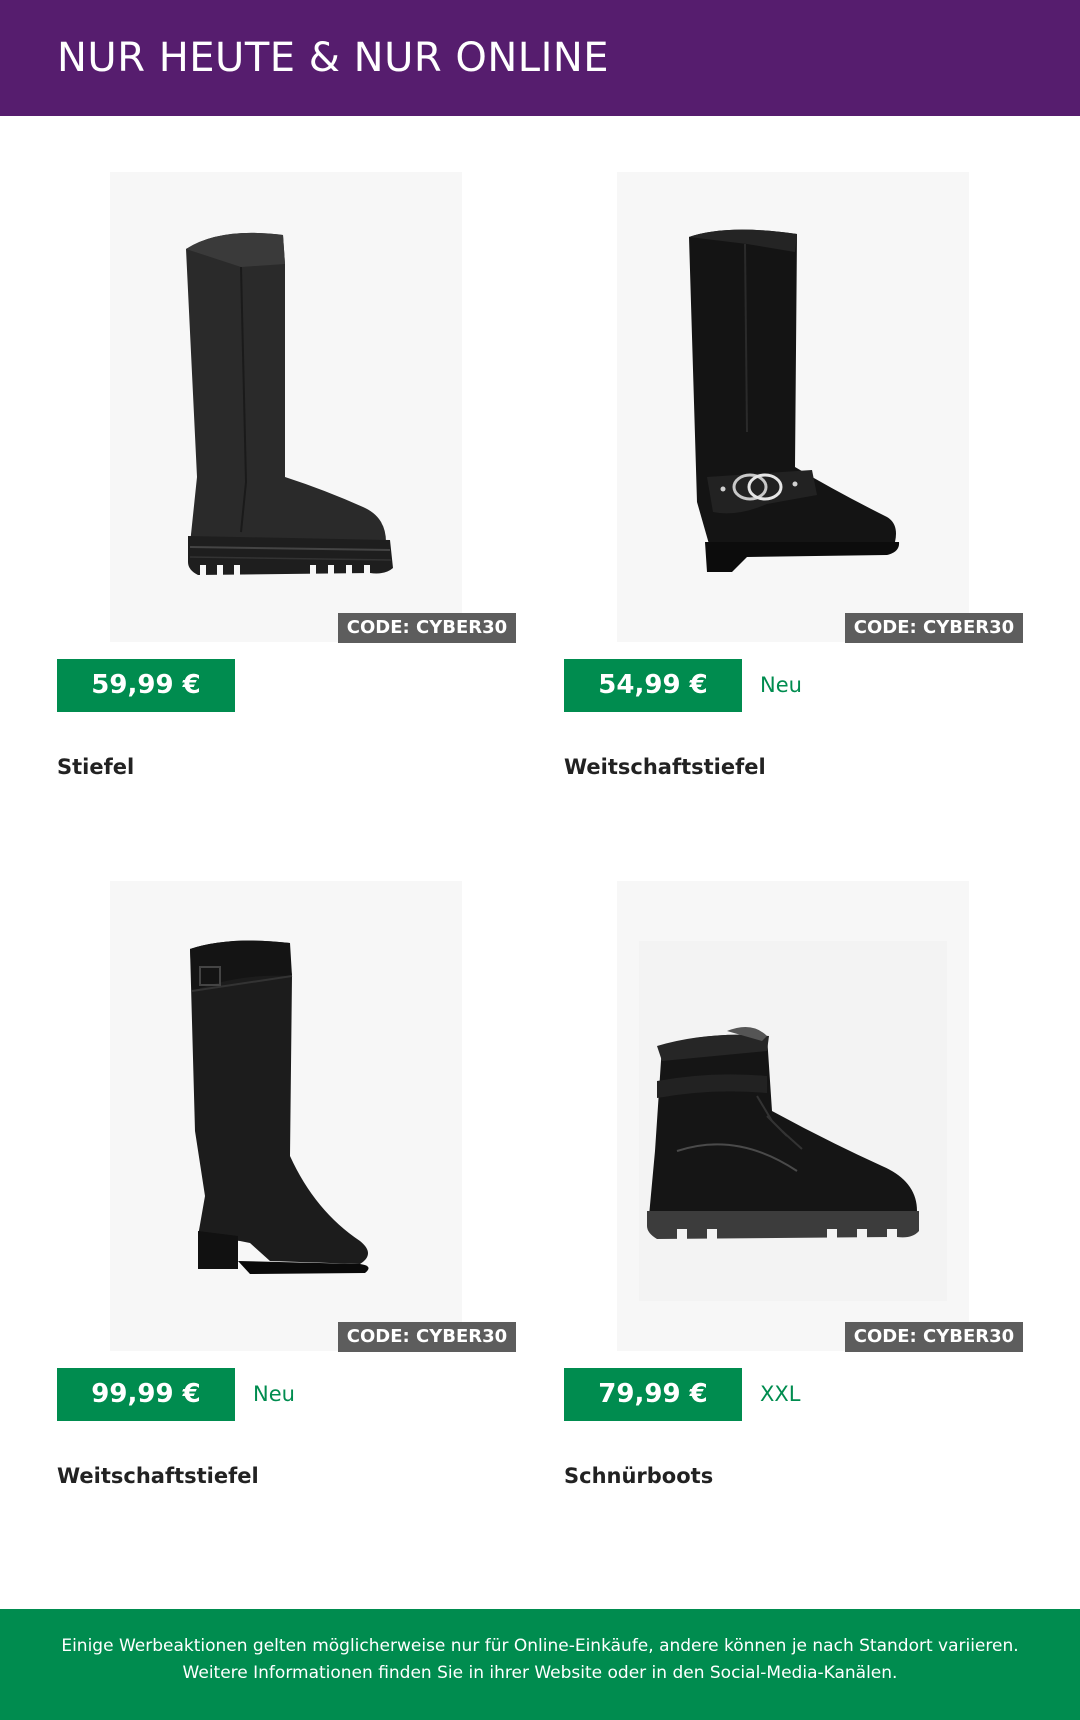  I want to click on price-tag: 79,99 €, so click(653, 1394).